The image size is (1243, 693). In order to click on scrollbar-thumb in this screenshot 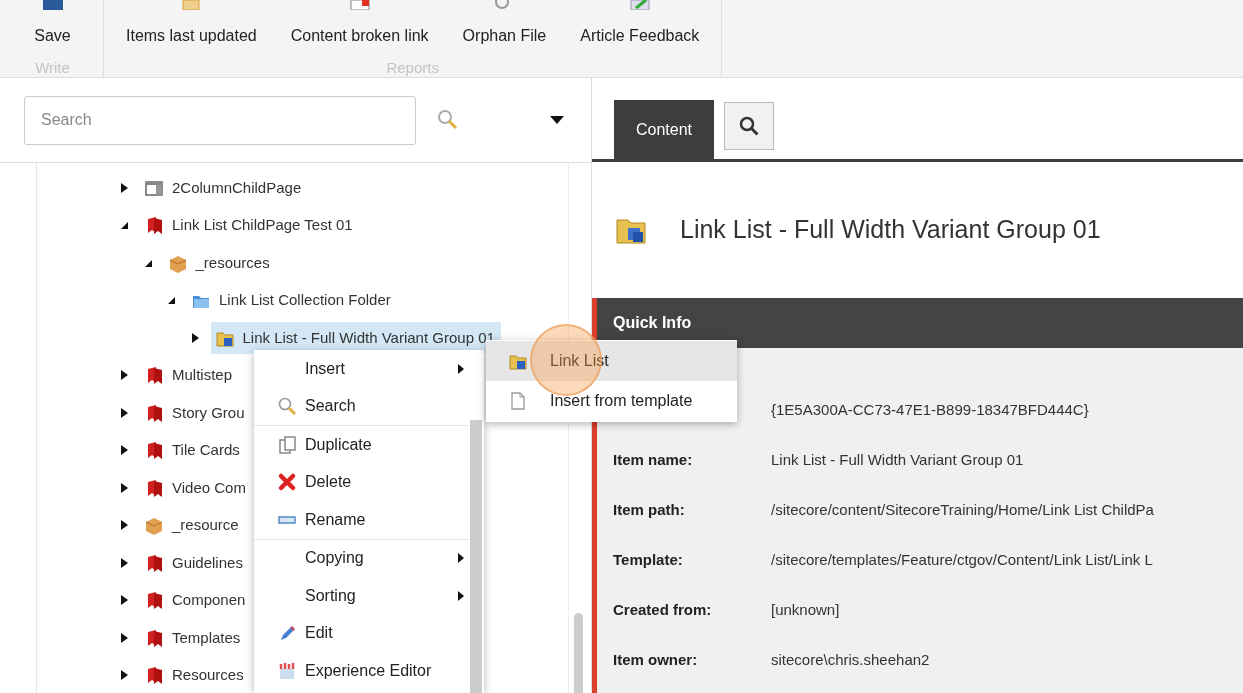, I will do `click(578, 653)`.